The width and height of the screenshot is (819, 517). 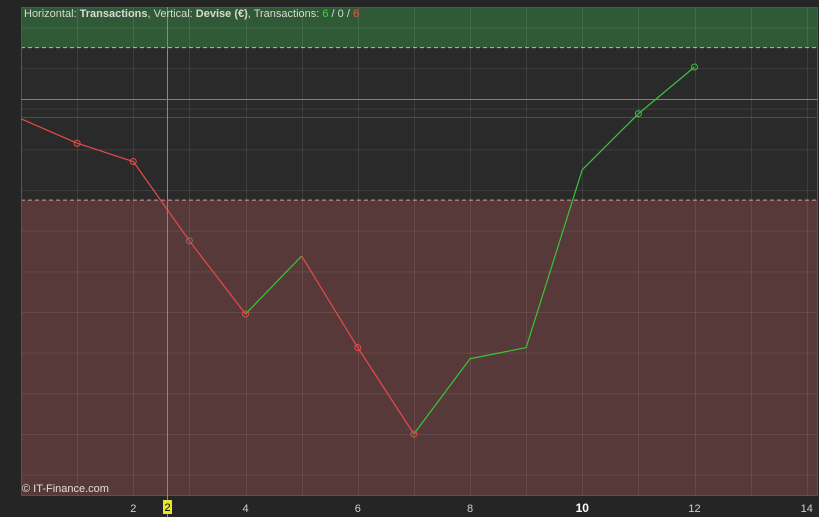 What do you see at coordinates (807, 509) in the screenshot?
I see `x-tick-label: 14` at bounding box center [807, 509].